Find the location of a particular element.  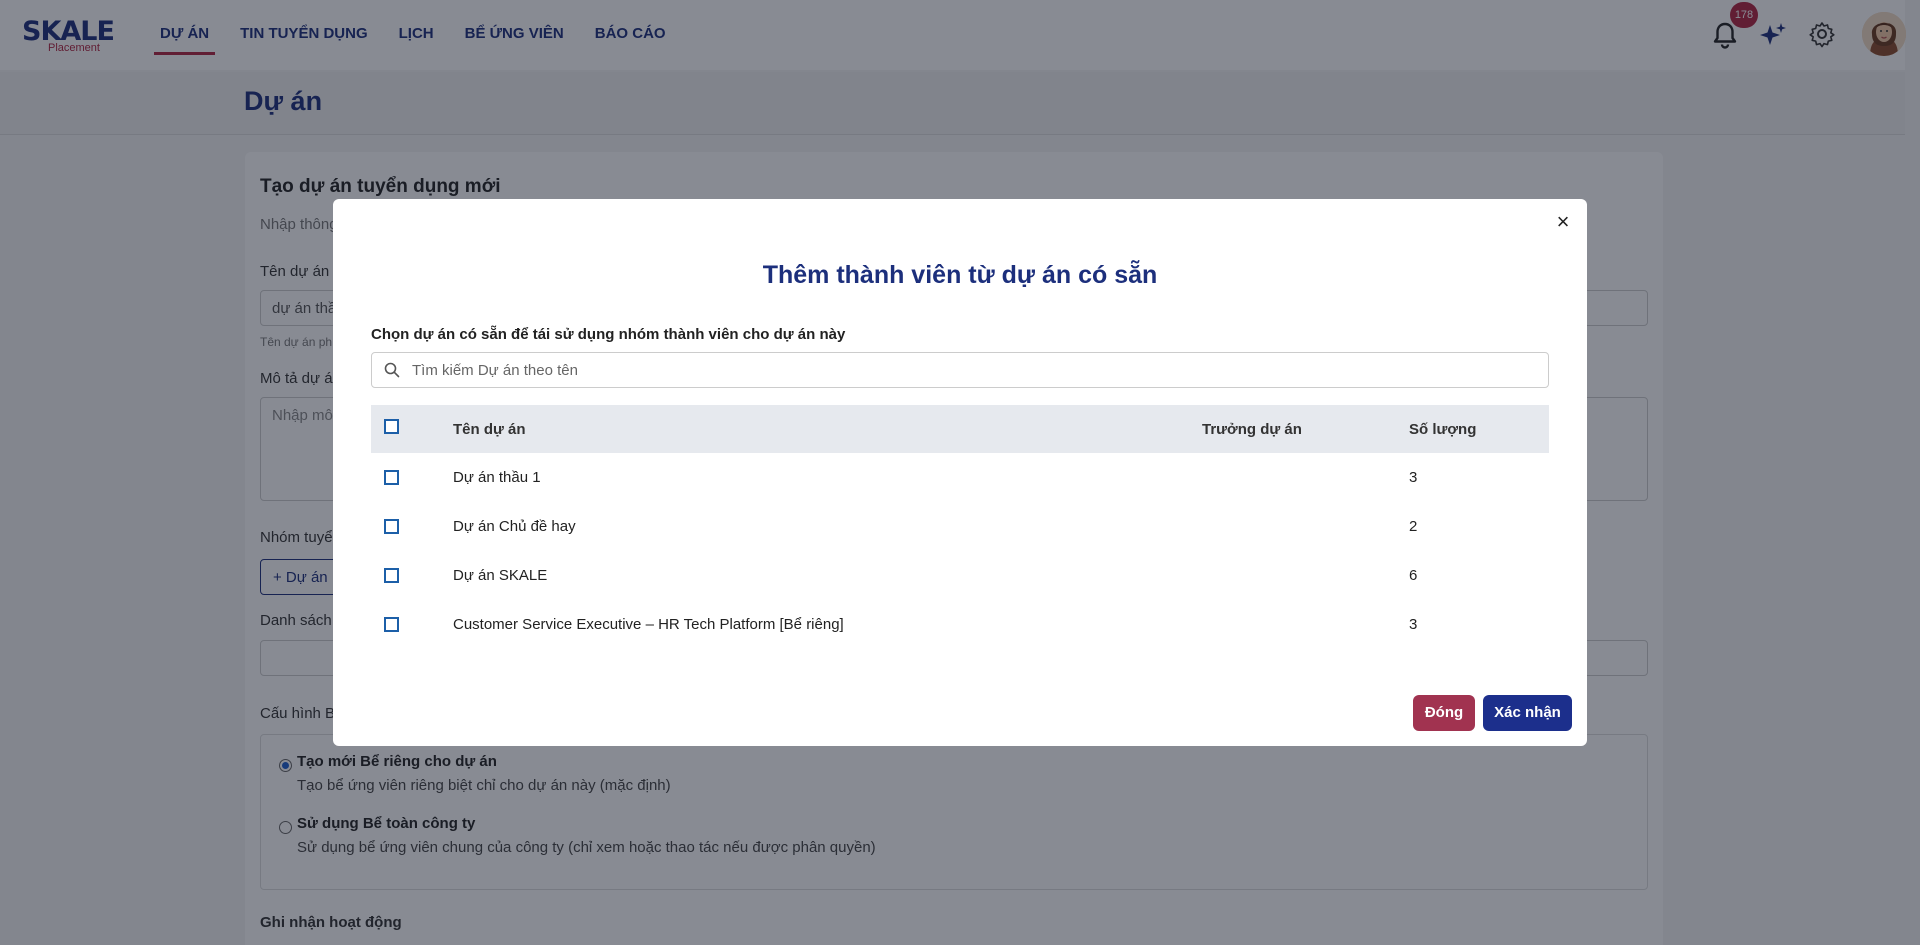

select-all-cell is located at coordinates (391, 426).